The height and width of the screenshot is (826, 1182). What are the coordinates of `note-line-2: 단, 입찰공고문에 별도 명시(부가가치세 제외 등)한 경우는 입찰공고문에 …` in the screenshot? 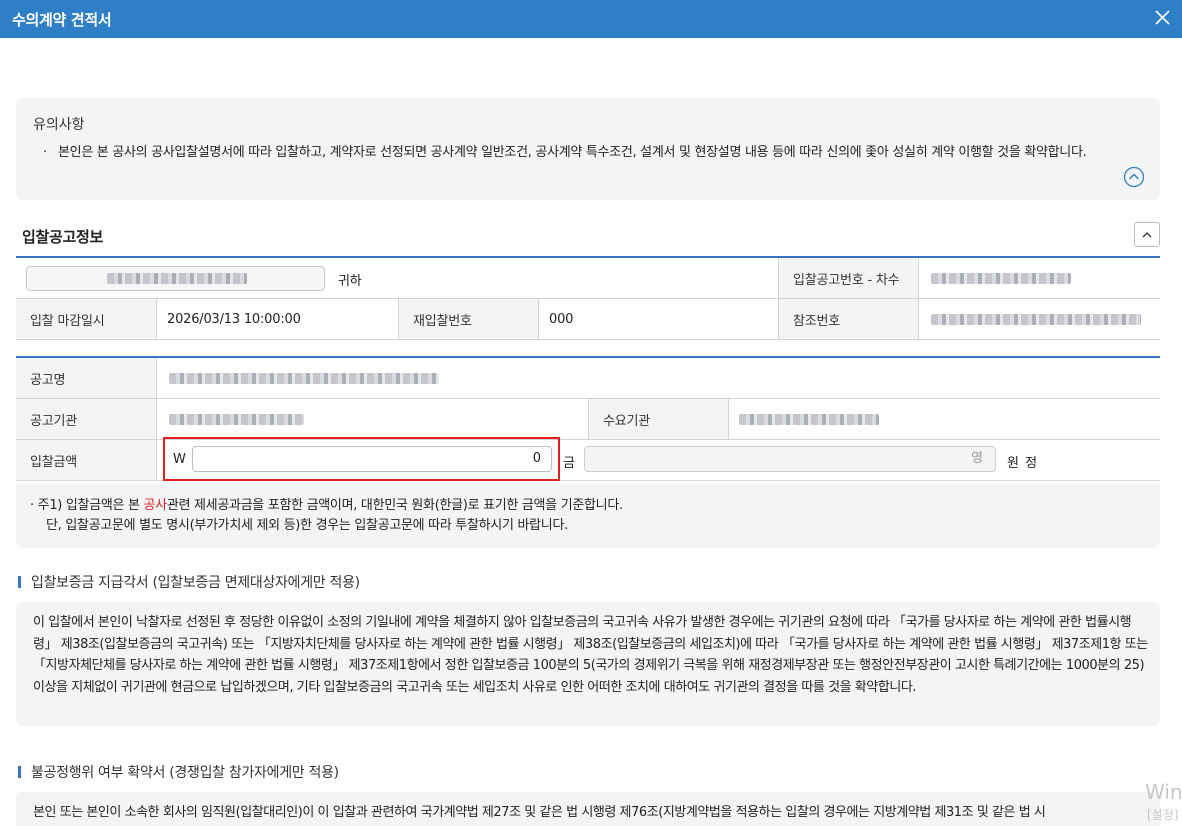 It's located at (307, 525).